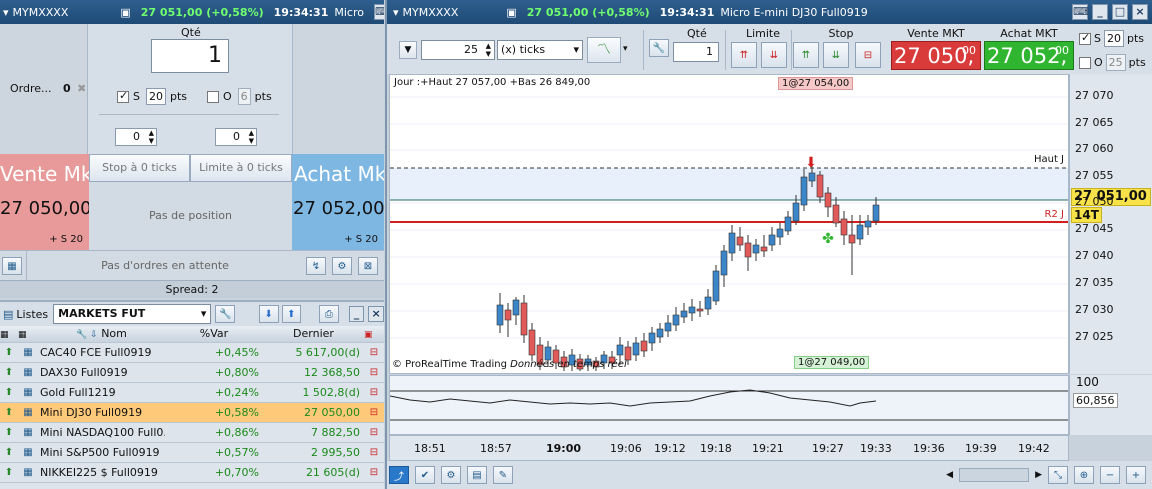 This screenshot has height=489, width=1152. I want to click on list-select: MARKETS FUT ▾, so click(132, 314).